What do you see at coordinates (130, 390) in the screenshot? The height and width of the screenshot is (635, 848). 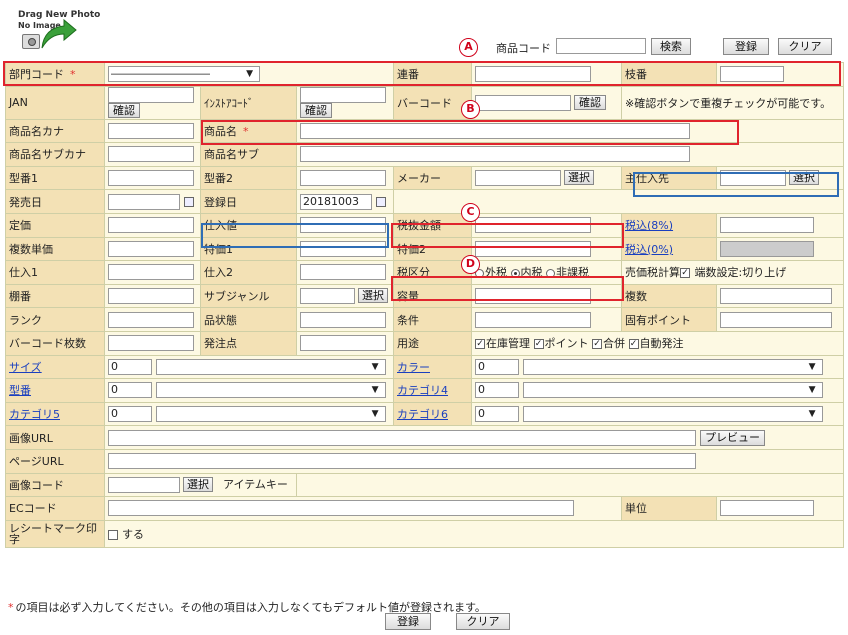 I see `model-code-input: 0` at bounding box center [130, 390].